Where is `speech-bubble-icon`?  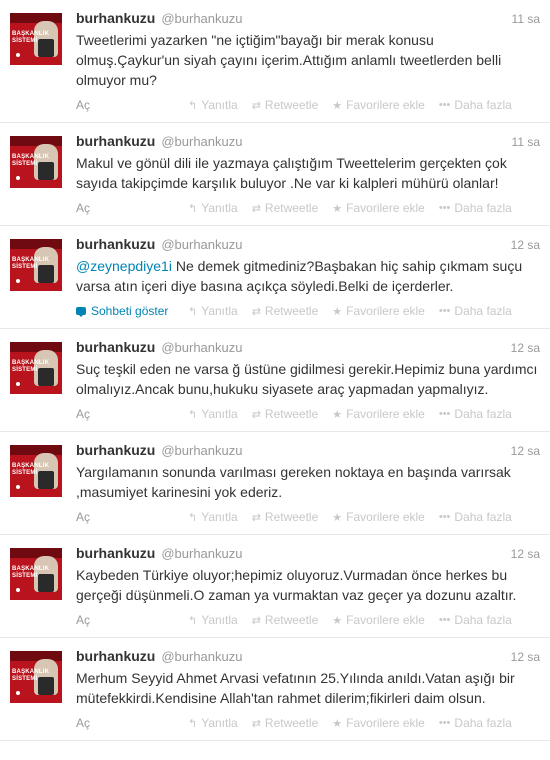 speech-bubble-icon is located at coordinates (81, 312).